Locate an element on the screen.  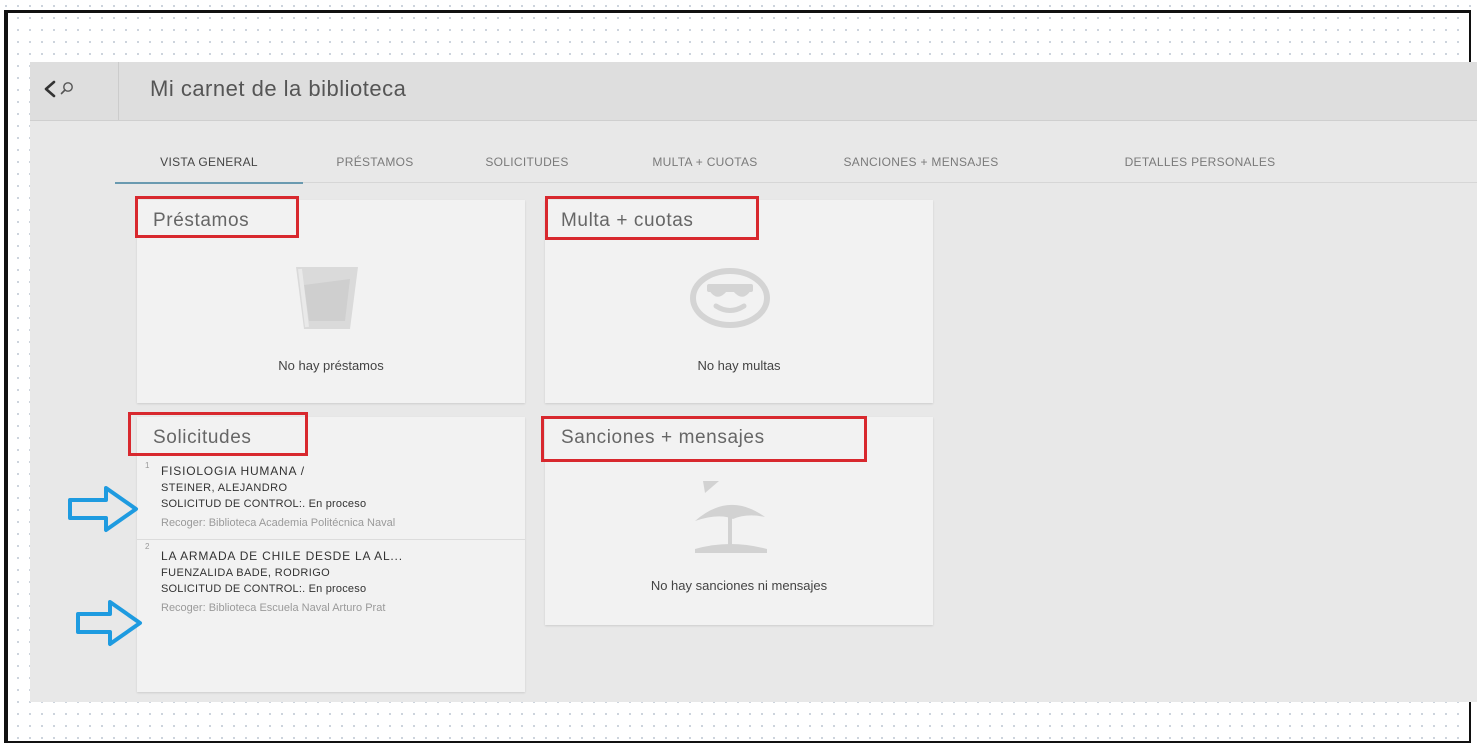
request-author: FUENZALIDA BADE, RODRIGO is located at coordinates (246, 573).